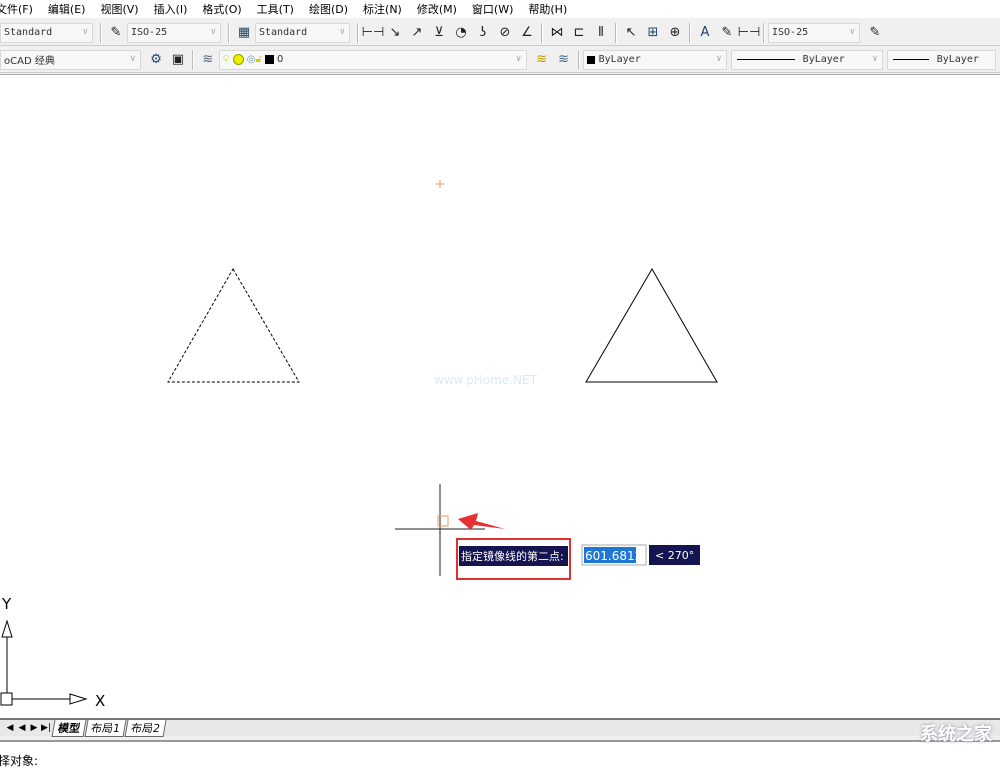 The width and height of the screenshot is (1000, 772). What do you see at coordinates (500, 727) in the screenshot?
I see `layout-tabs: ◀ ◀ ▶ ▶| 模型 布局1 布局2` at bounding box center [500, 727].